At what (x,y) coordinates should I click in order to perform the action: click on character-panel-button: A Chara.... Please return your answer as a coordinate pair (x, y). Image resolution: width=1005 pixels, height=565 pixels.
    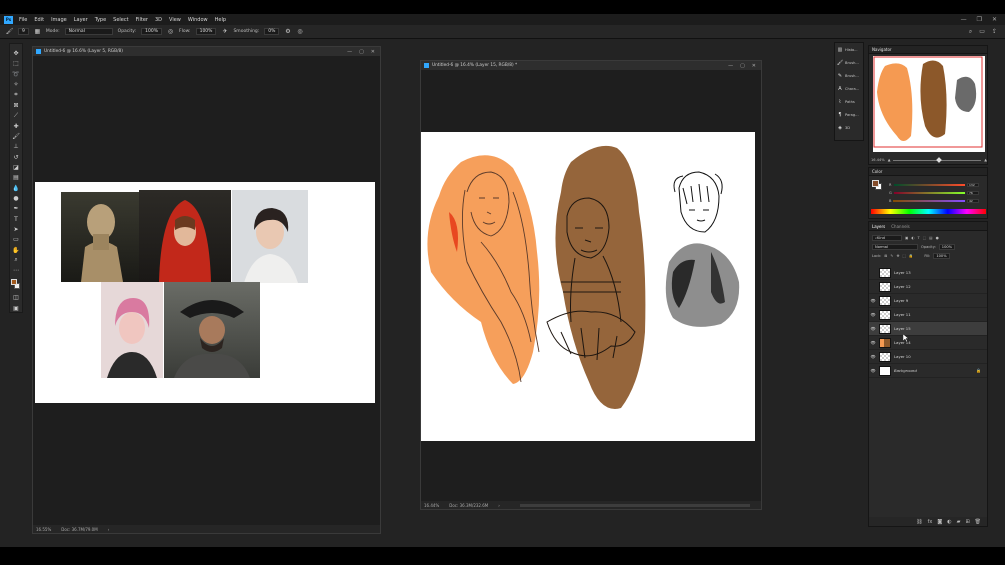
    Looking at the image, I should click on (849, 88).